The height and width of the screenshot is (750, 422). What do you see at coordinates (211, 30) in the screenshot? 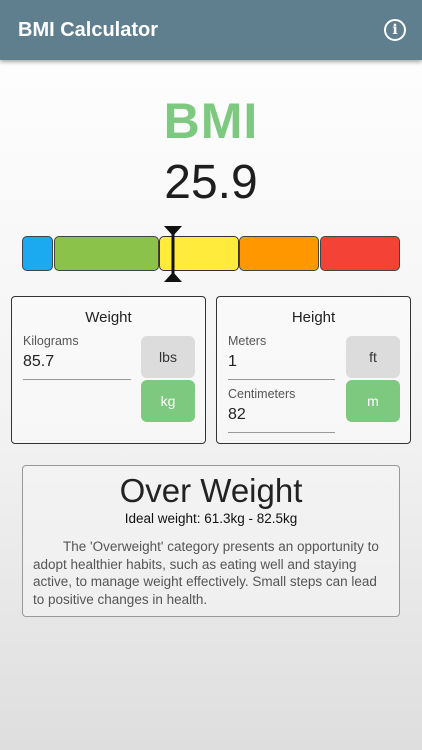
I see `app-bar: BMI Calculator i` at bounding box center [211, 30].